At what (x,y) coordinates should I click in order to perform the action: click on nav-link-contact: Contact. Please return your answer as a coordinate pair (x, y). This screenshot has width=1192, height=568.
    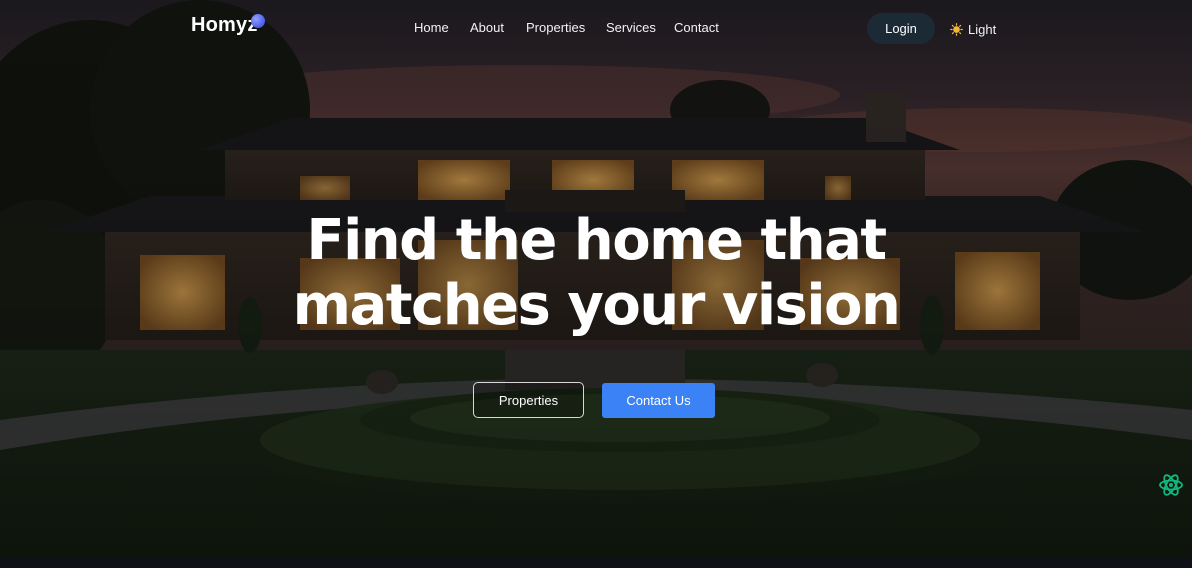
    Looking at the image, I should click on (696, 27).